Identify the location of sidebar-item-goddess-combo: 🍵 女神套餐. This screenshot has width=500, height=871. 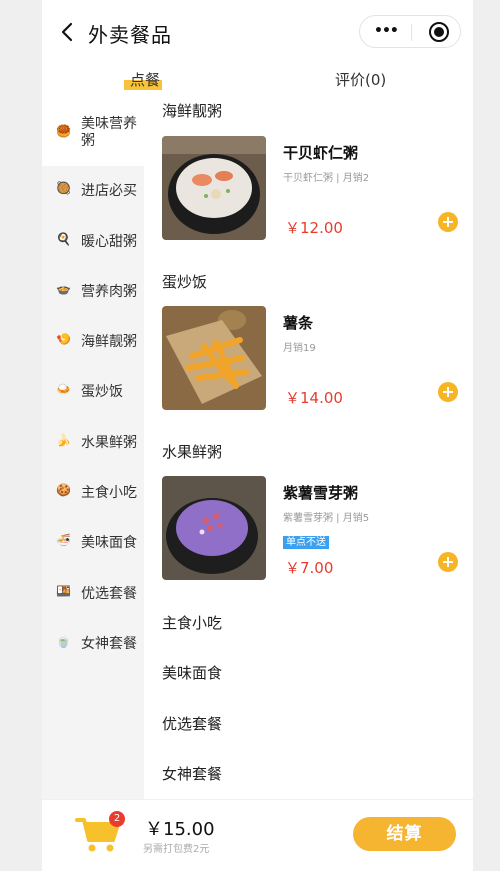
(93, 644).